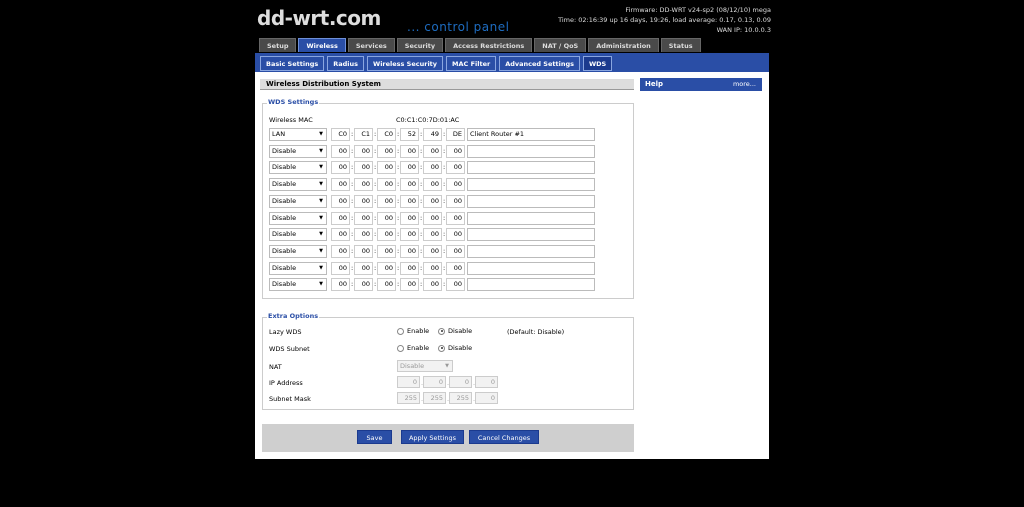 The width and height of the screenshot is (1024, 507). What do you see at coordinates (455, 348) in the screenshot?
I see `wds-subnet-disable-option: Disable` at bounding box center [455, 348].